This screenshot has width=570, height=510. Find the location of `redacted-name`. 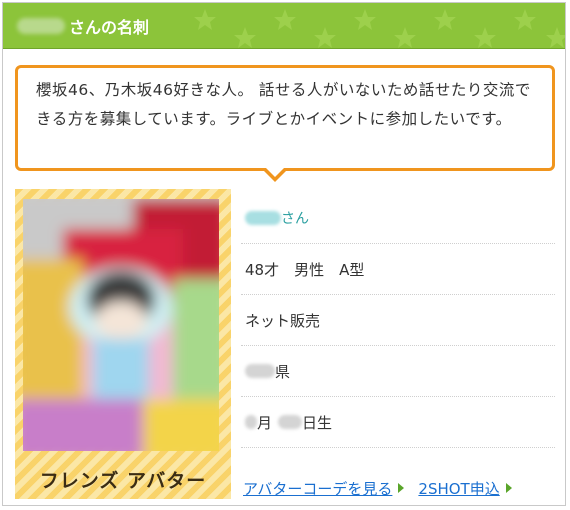

redacted-name is located at coordinates (263, 218).